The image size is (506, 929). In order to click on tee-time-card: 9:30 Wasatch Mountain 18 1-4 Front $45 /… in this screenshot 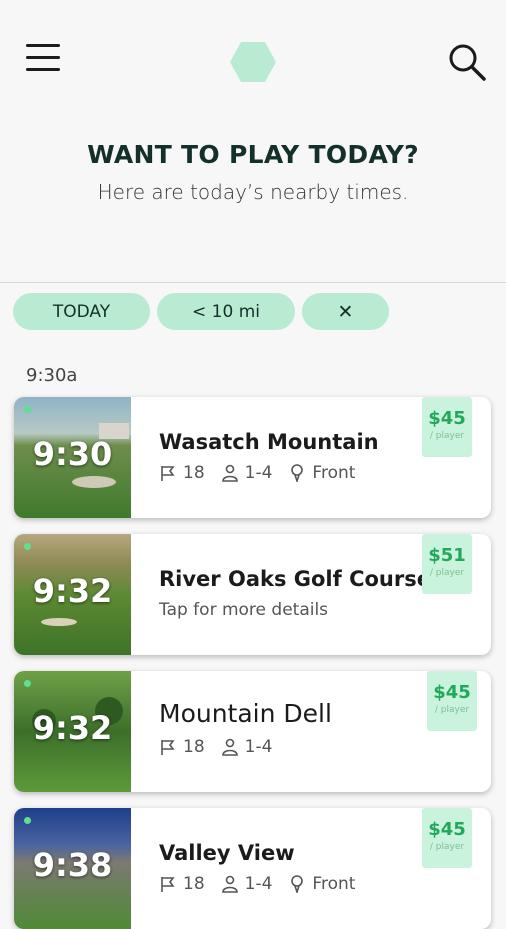, I will do `click(252, 457)`.